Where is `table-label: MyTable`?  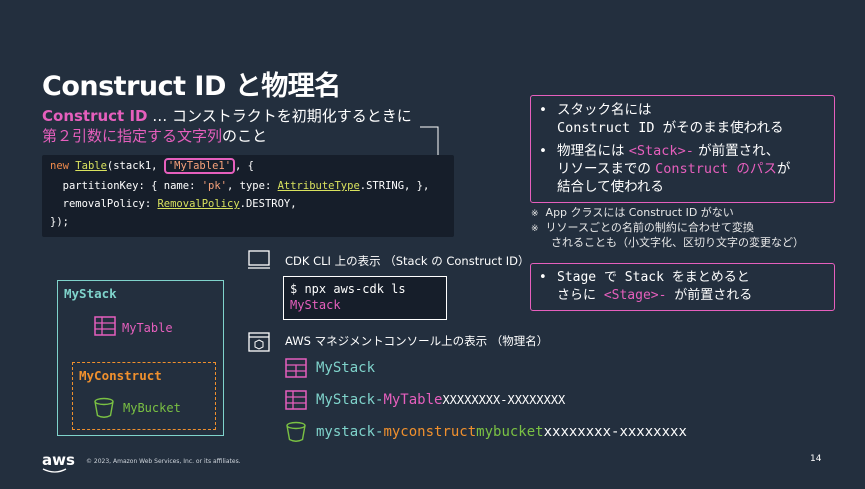 table-label: MyTable is located at coordinates (147, 328).